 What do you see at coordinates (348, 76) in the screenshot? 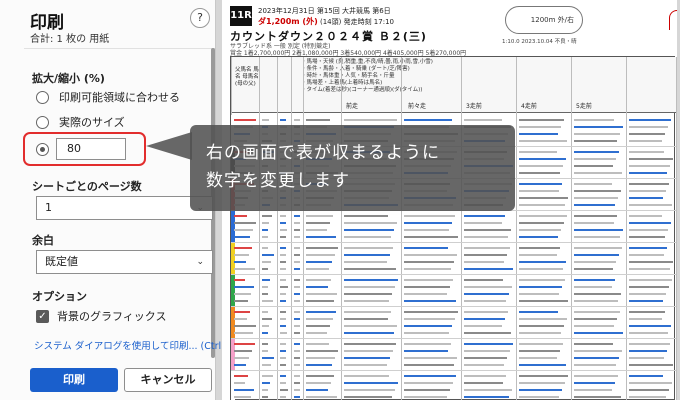
I see `legend-note: ・時計・馬体重・人気・騎手名・斤量` at bounding box center [348, 76].